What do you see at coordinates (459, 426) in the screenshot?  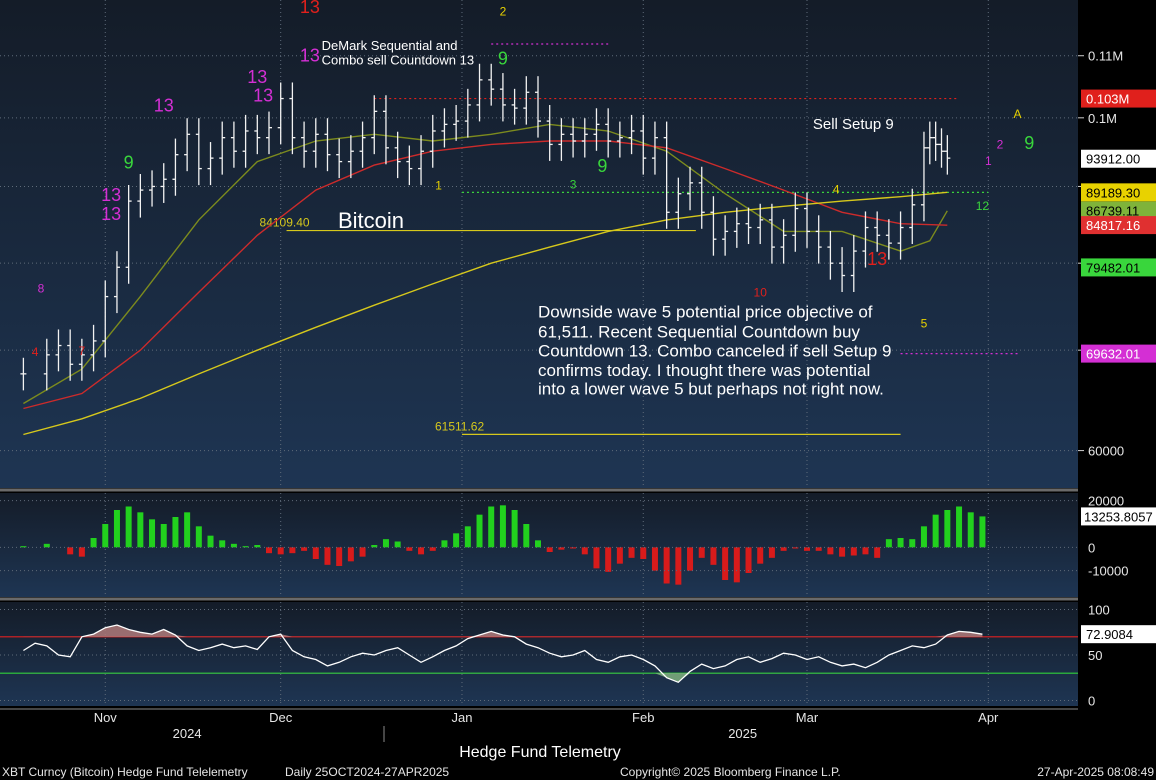 I see `level-label: 61511.62` at bounding box center [459, 426].